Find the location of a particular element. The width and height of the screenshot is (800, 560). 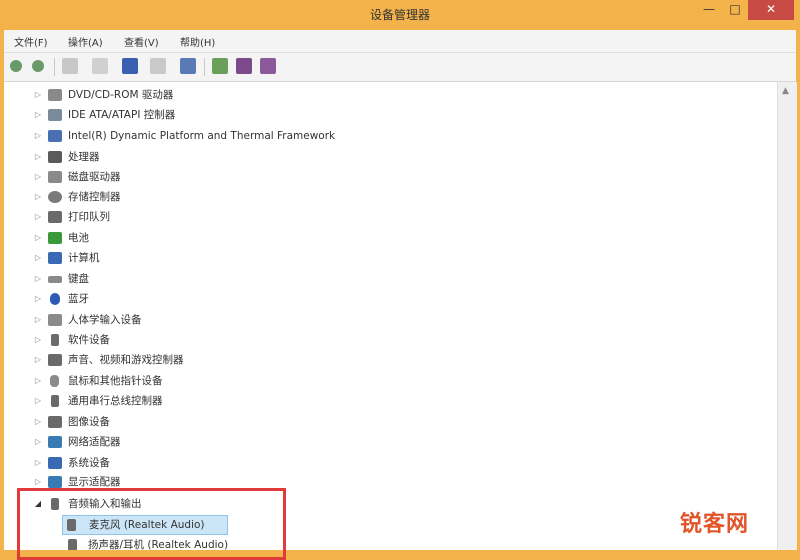

tree-item-label: 处理器 is located at coordinates (84, 157).